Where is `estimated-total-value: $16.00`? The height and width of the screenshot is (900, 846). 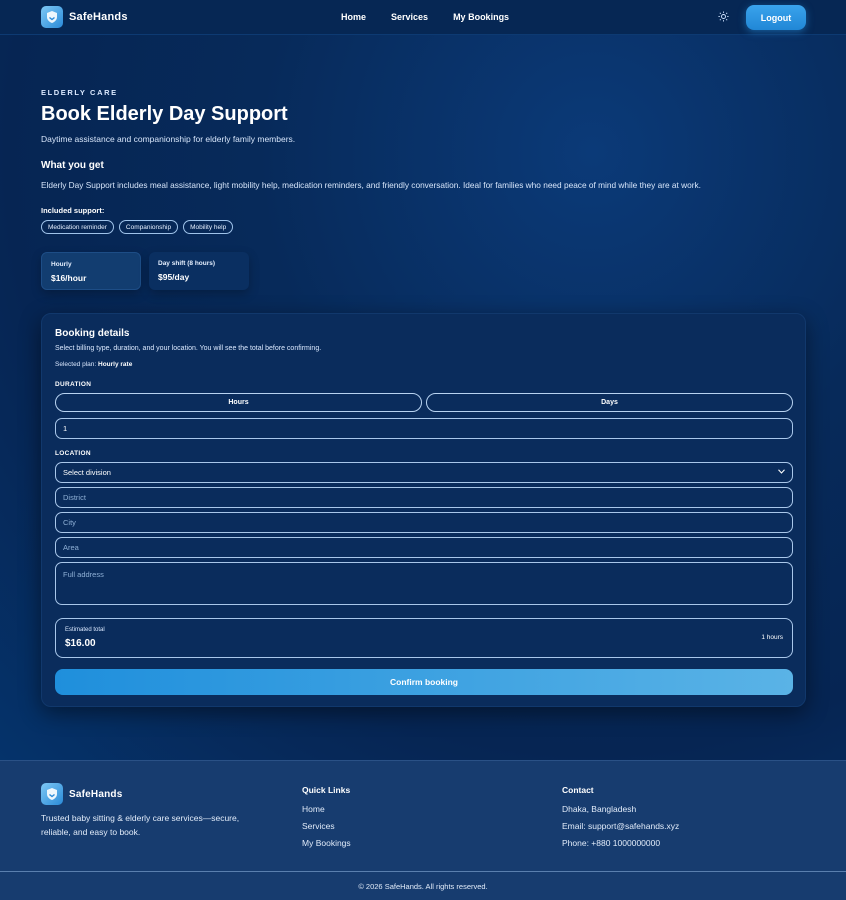 estimated-total-value: $16.00 is located at coordinates (80, 643).